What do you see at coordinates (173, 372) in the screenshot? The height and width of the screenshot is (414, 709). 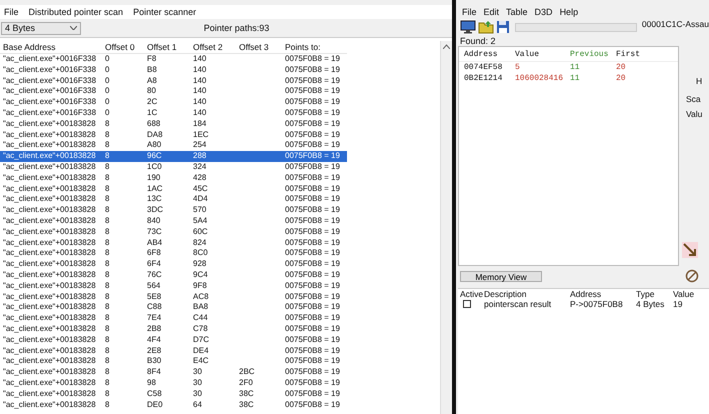 I see `table-row: "ac_client.exe"+00183828 8 8F4 30 2BC 0075F0B8 = 19` at bounding box center [173, 372].